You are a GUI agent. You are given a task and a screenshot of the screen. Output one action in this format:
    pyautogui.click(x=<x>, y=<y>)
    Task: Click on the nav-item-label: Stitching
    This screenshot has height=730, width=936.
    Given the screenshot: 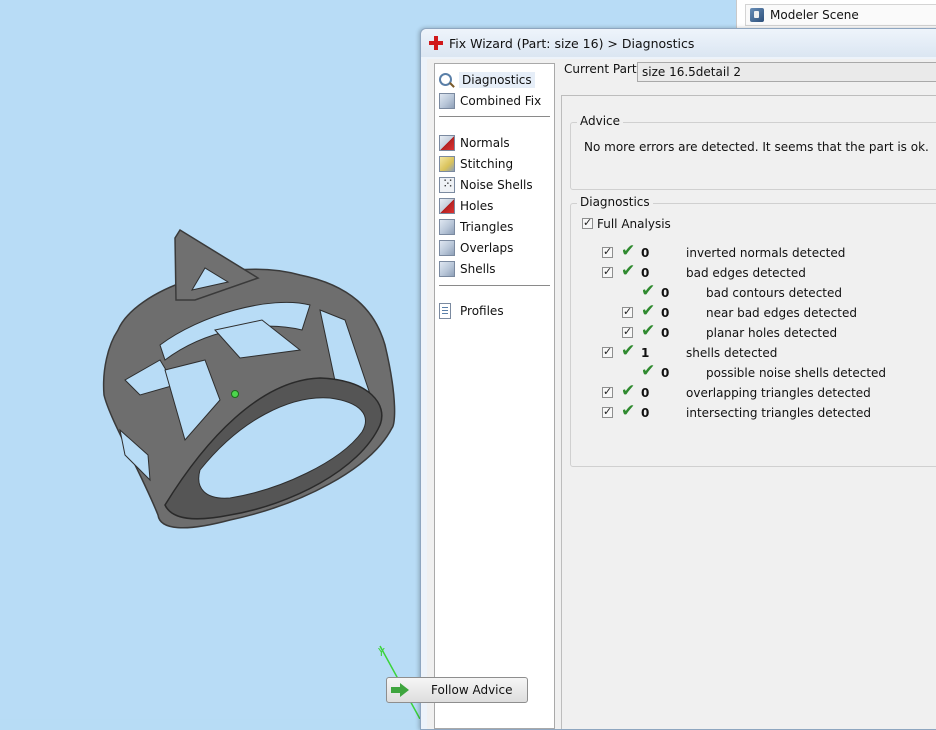 What is the action you would take?
    pyautogui.click(x=487, y=163)
    